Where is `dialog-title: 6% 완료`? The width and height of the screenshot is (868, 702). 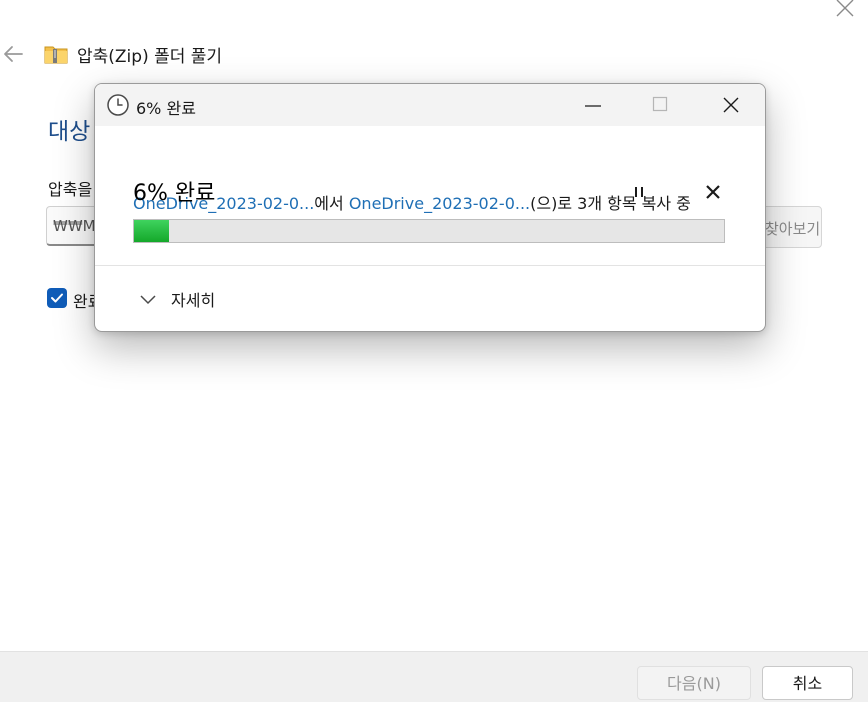 dialog-title: 6% 완료 is located at coordinates (166, 108).